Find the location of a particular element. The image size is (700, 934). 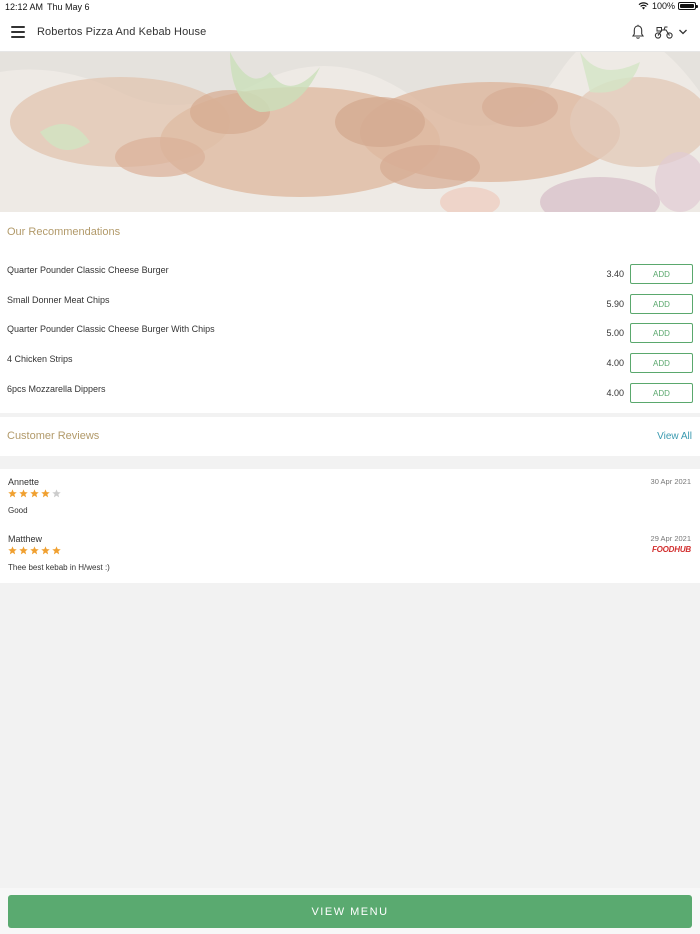

menu-icon is located at coordinates (18, 32).